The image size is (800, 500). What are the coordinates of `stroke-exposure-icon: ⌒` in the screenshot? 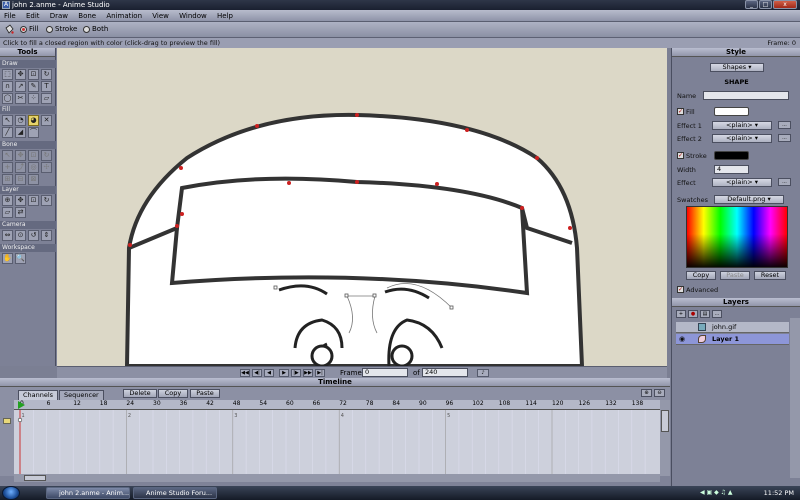 It's located at (33, 132).